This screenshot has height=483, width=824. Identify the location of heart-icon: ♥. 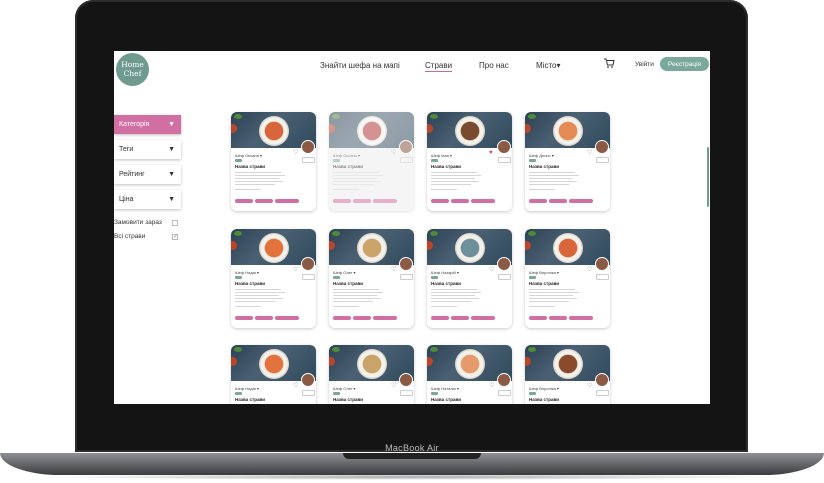
(491, 153).